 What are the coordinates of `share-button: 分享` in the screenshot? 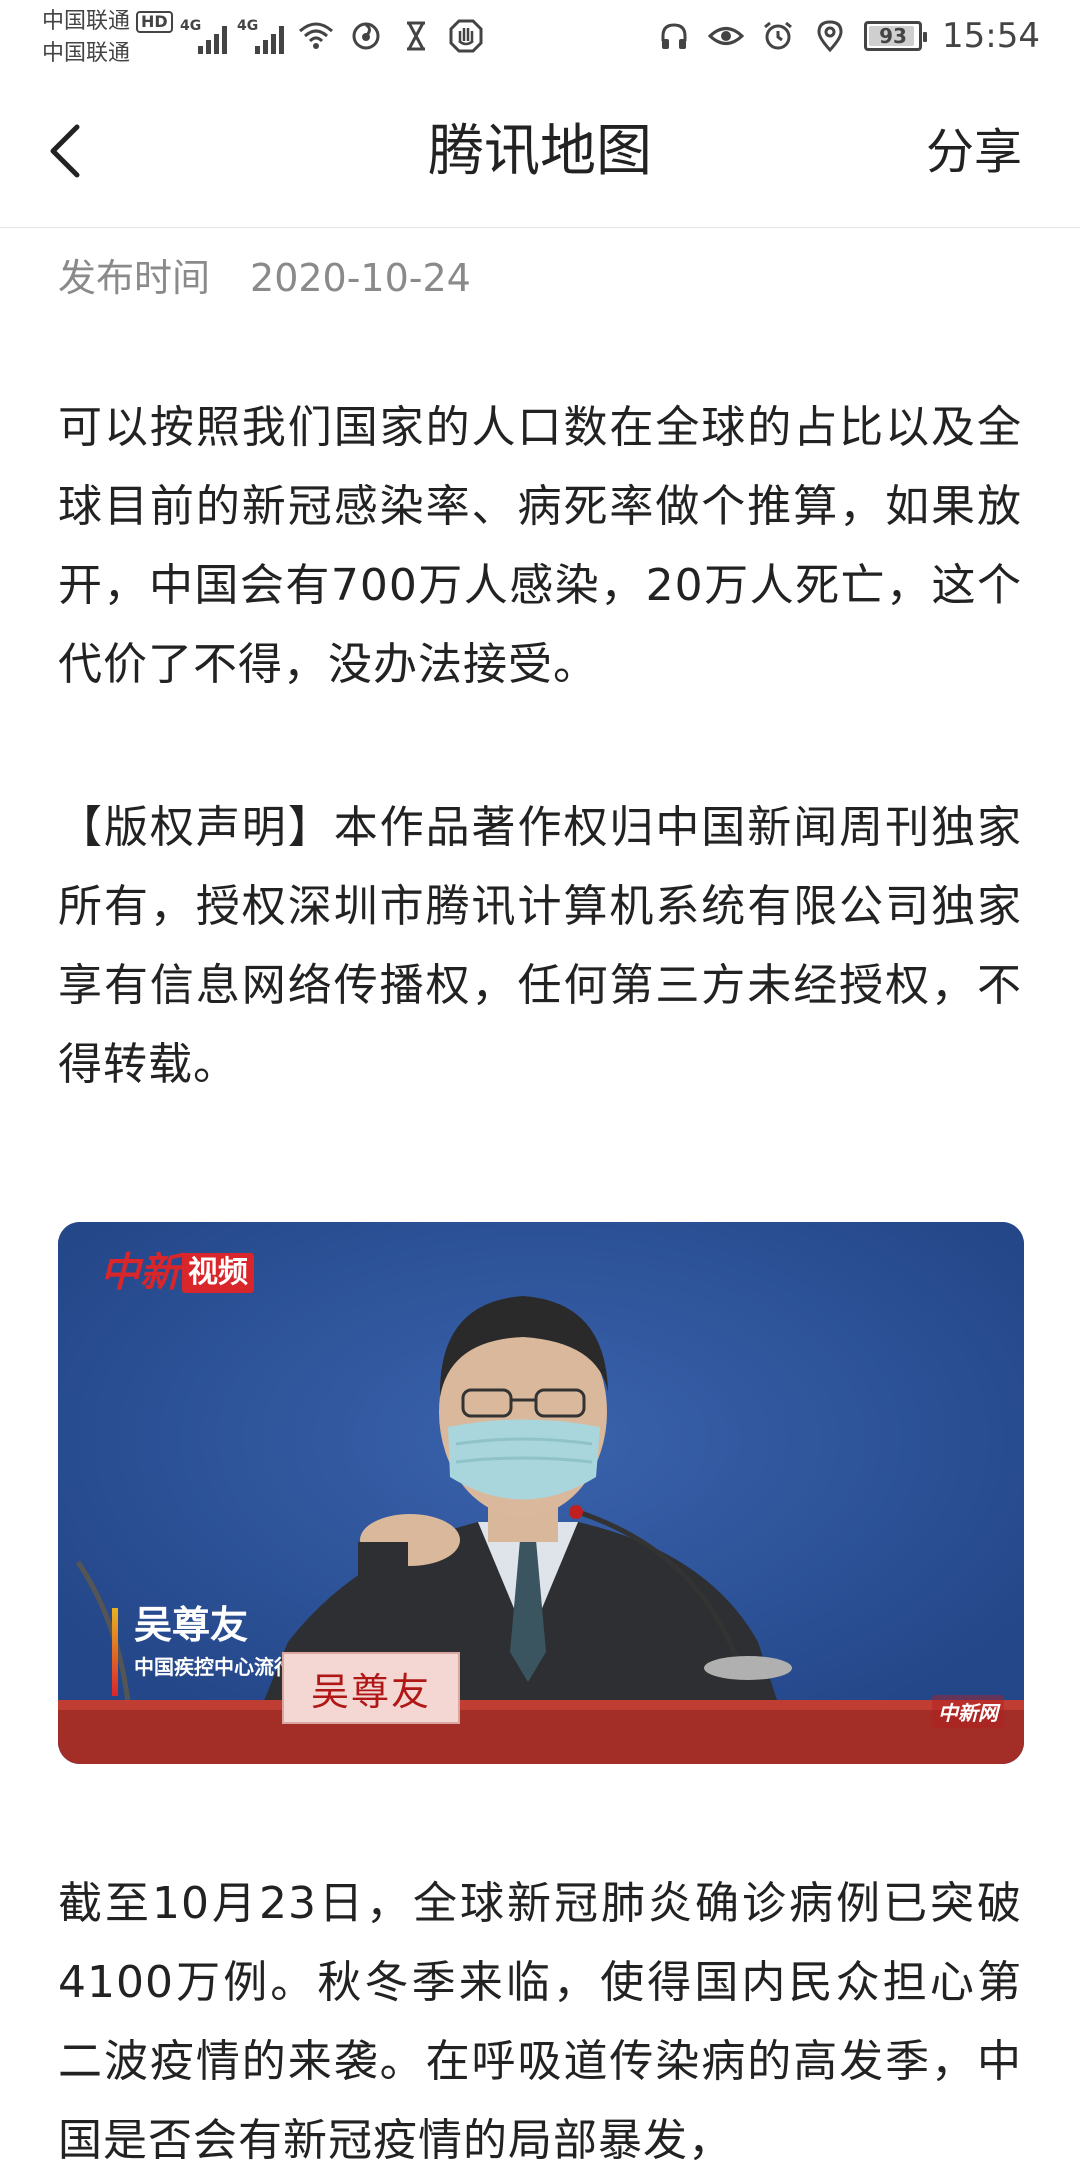 It's located at (974, 152).